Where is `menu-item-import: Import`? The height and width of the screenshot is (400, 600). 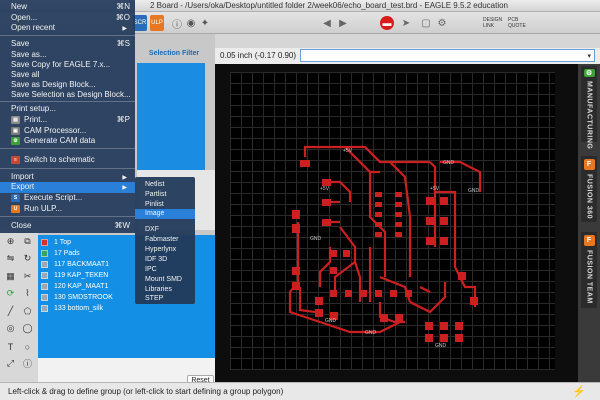 menu-item-import: Import is located at coordinates (22, 176).